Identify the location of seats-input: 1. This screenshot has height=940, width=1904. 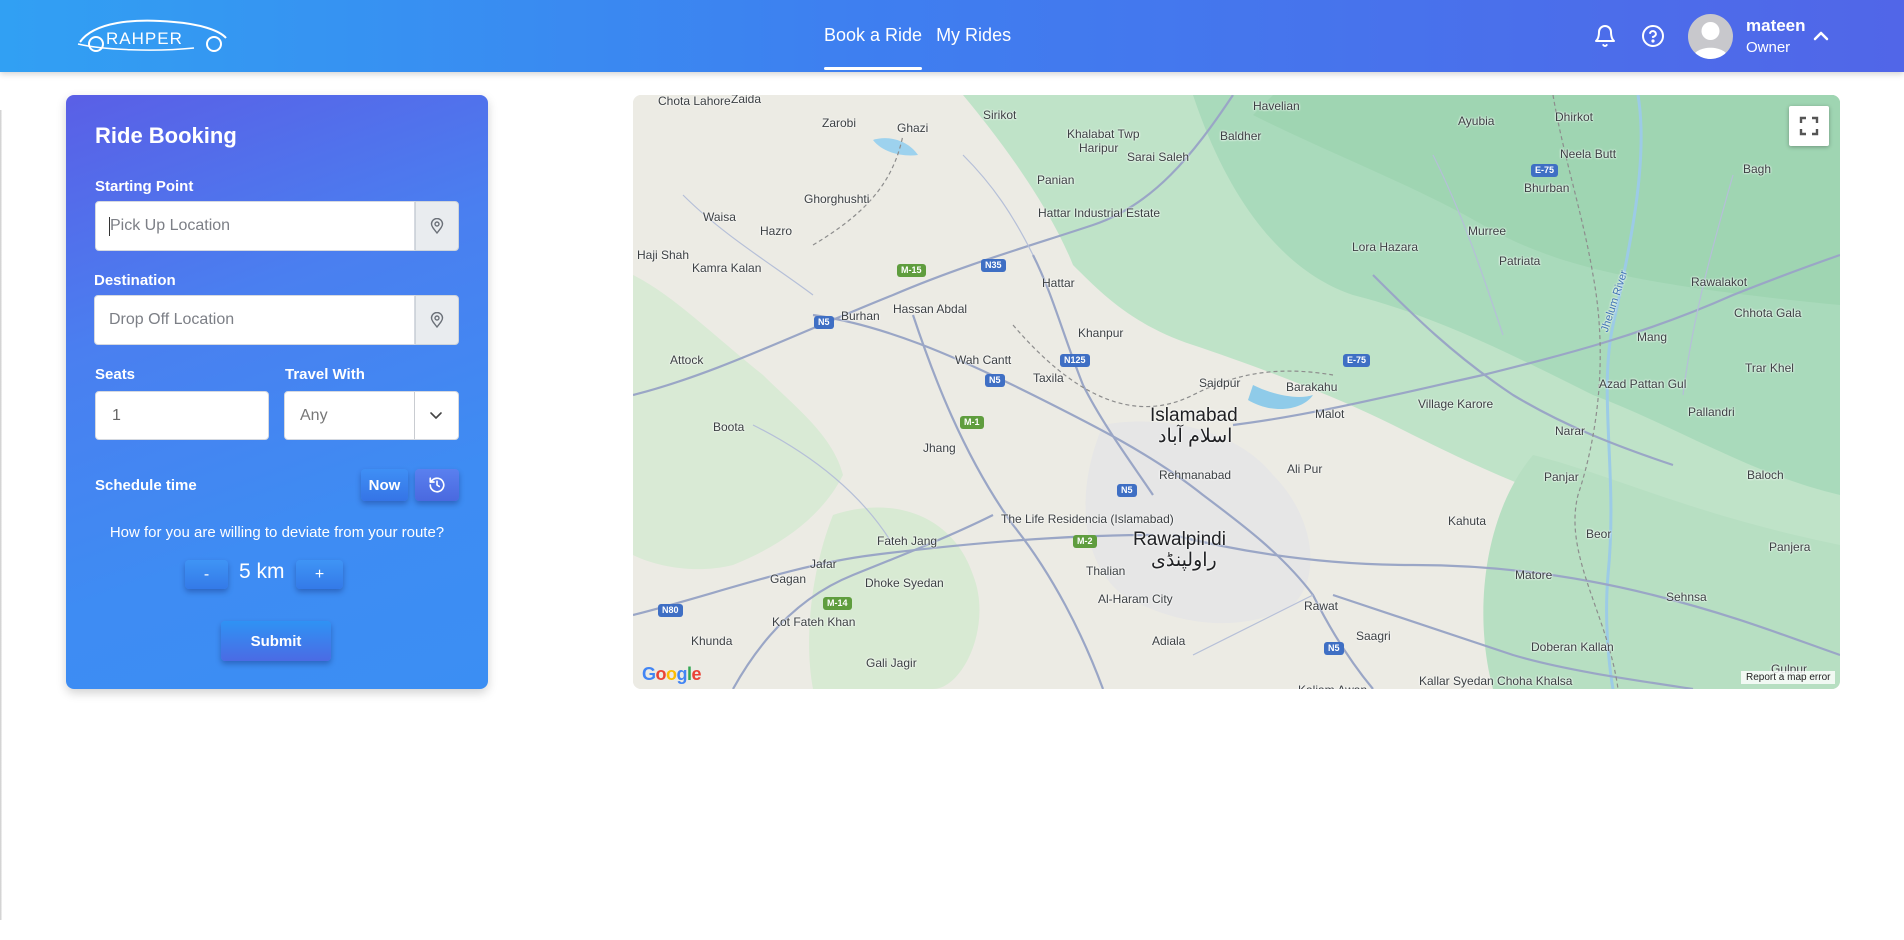
(182, 415).